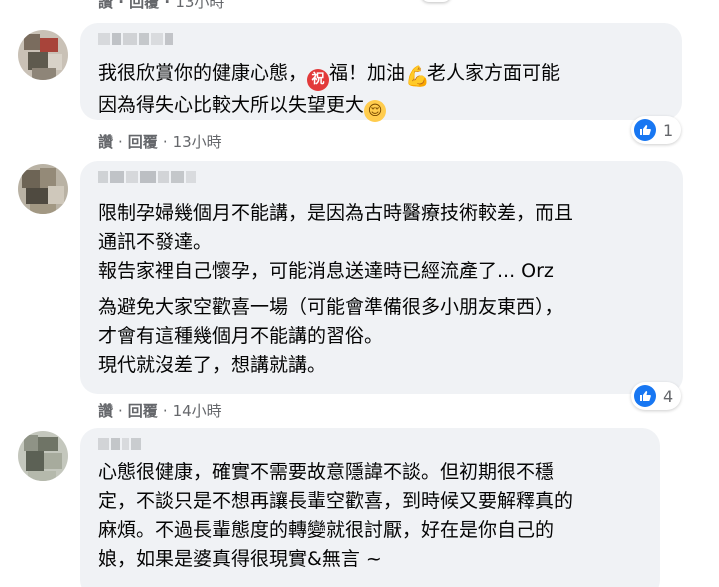 The width and height of the screenshot is (719, 587). I want to click on reaction-badge: 1, so click(656, 130).